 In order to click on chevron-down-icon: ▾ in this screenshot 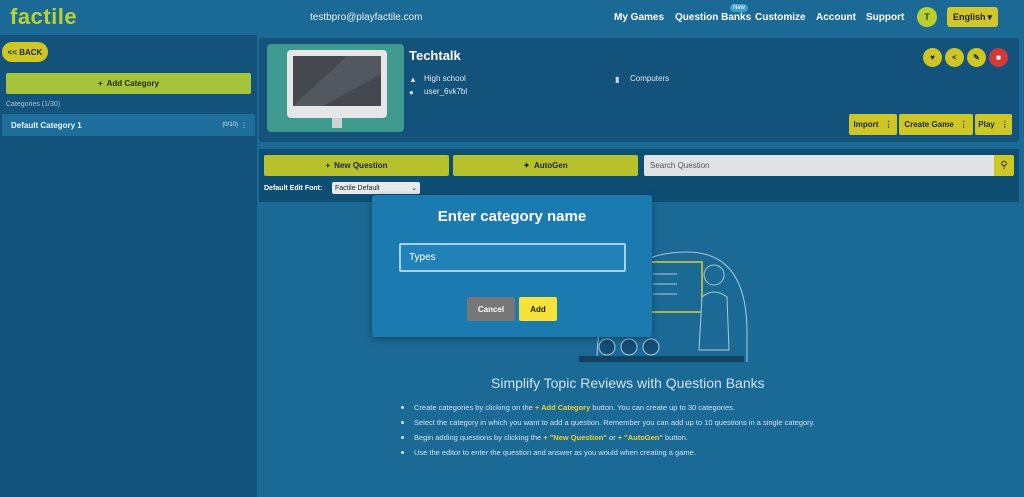, I will do `click(989, 17)`.